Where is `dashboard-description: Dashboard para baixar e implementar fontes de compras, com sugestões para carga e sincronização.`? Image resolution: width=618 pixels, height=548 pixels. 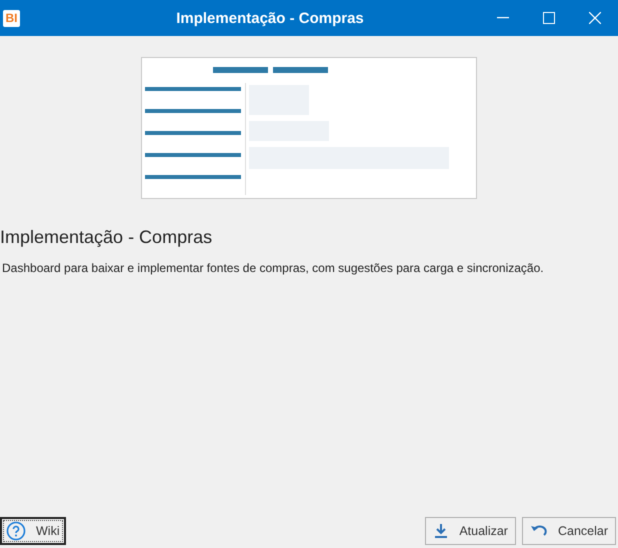 dashboard-description: Dashboard para baixar e implementar fontes de compras, com sugestões para carga e sincronização. is located at coordinates (273, 268).